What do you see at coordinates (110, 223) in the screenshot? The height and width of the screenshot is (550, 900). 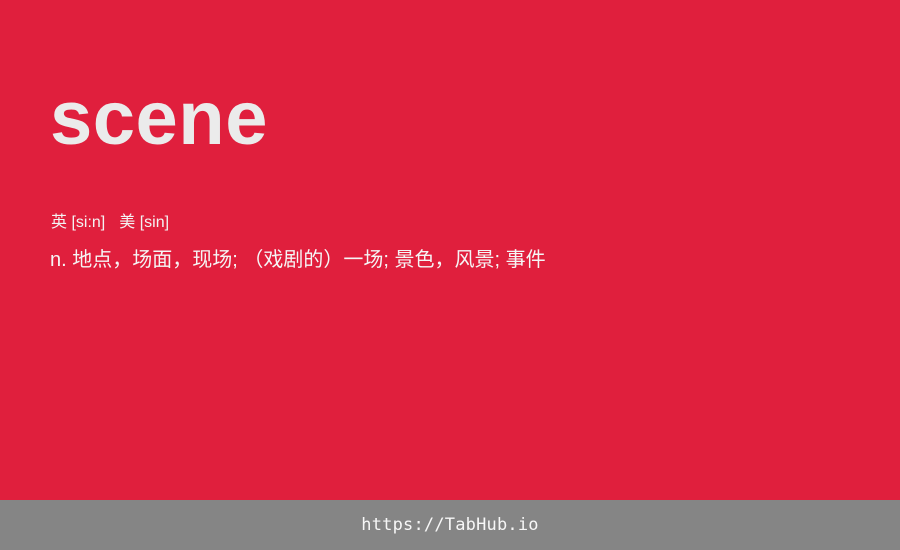 I see `phonetics-row: 英 [si:n] 美 [sin]` at bounding box center [110, 223].